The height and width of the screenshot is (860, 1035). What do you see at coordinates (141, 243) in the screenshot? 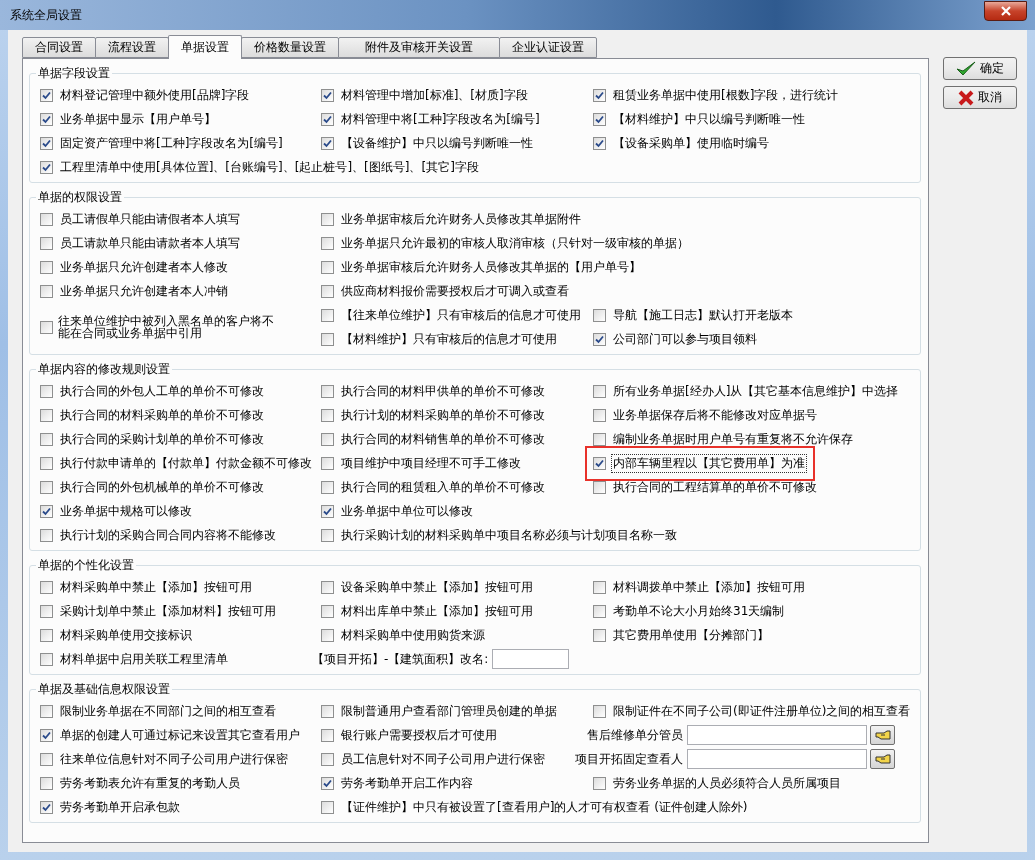
I see `checkbox-option: 员工请款单只能由请款者本人填写` at bounding box center [141, 243].